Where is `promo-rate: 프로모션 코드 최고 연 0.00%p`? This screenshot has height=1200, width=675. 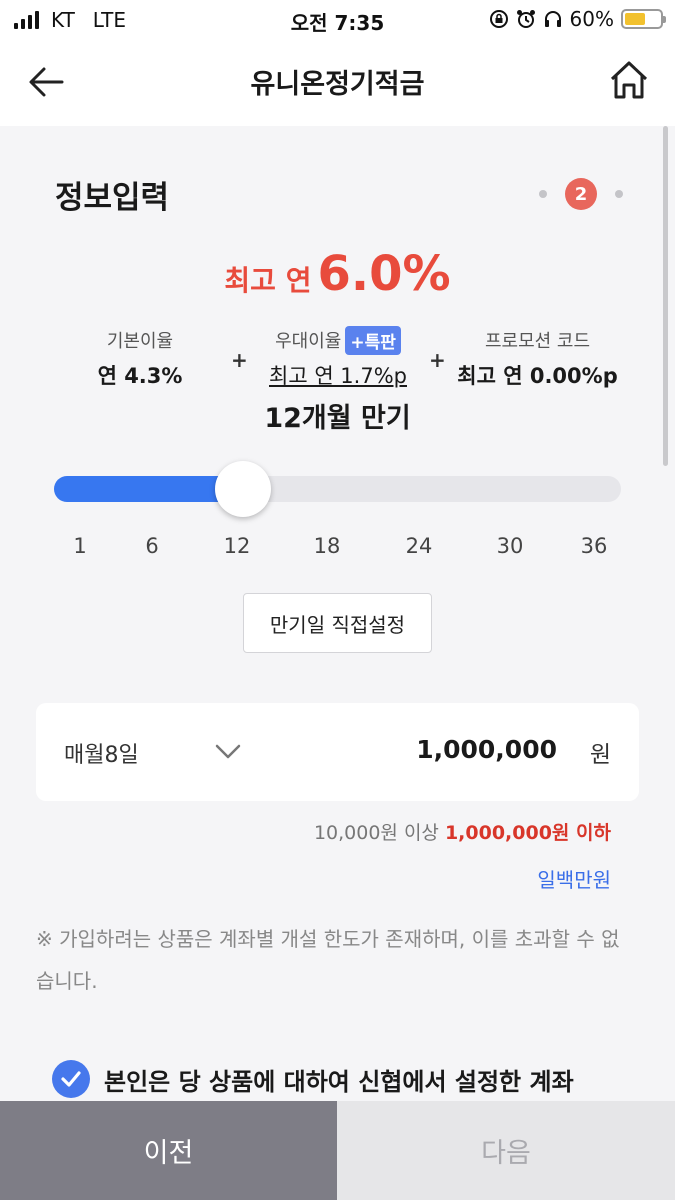 promo-rate: 프로모션 코드 최고 연 0.00%p is located at coordinates (537, 358).